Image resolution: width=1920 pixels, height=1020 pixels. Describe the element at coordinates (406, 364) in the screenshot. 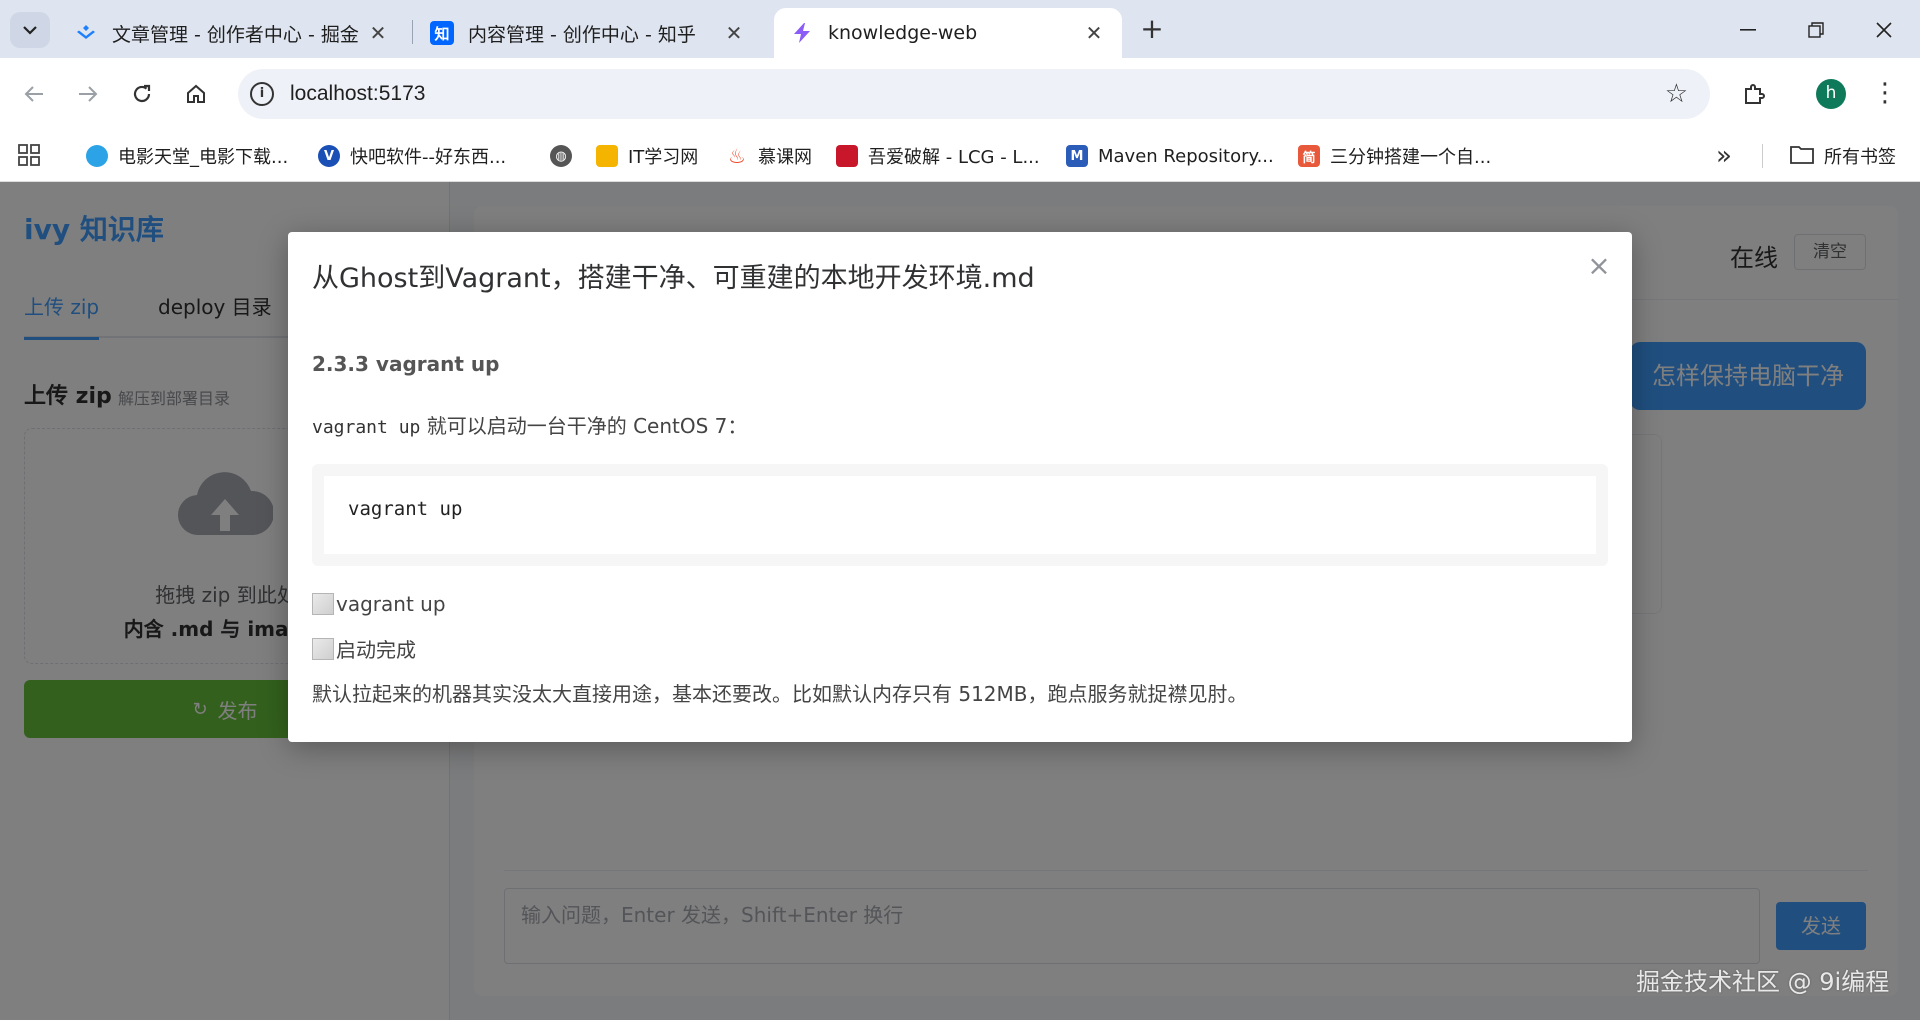

I see `markdown-heading: 2.3.3 vagrant up` at that location.